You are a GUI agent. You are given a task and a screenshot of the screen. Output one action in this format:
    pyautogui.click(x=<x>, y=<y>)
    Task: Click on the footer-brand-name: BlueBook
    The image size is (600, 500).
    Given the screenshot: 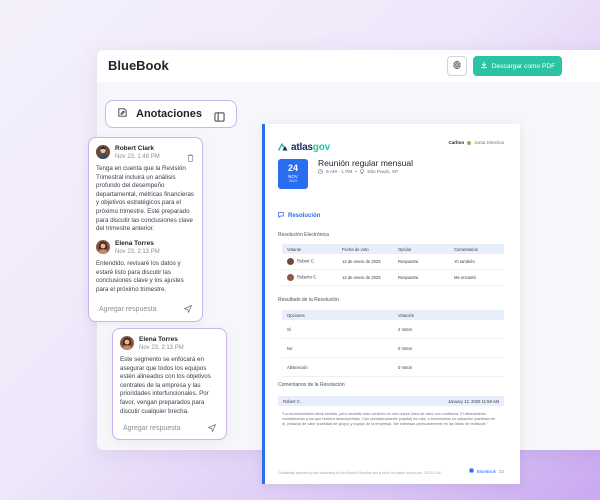 What is the action you would take?
    pyautogui.click(x=486, y=471)
    